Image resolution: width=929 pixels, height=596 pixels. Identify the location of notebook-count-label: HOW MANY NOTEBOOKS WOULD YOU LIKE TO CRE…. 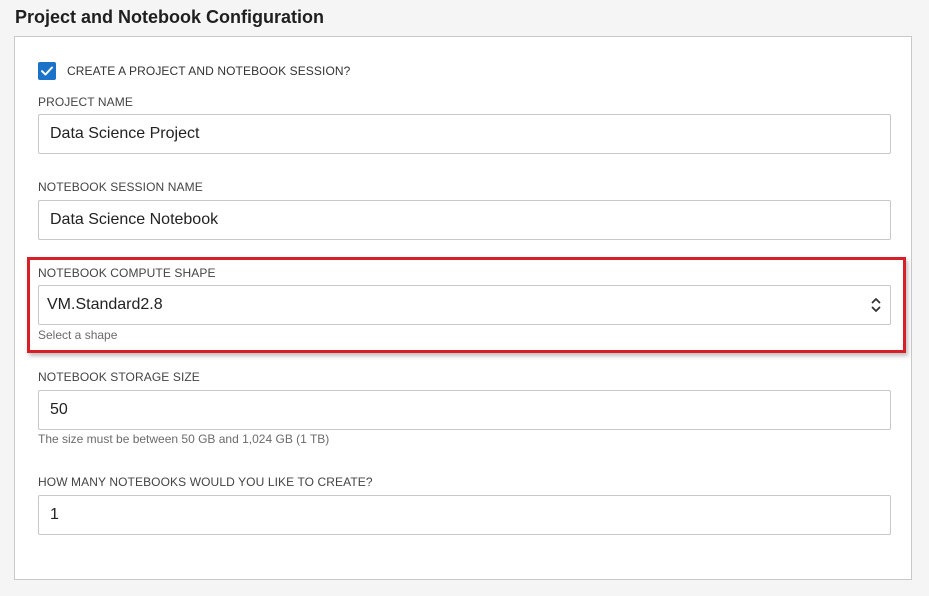
(205, 482).